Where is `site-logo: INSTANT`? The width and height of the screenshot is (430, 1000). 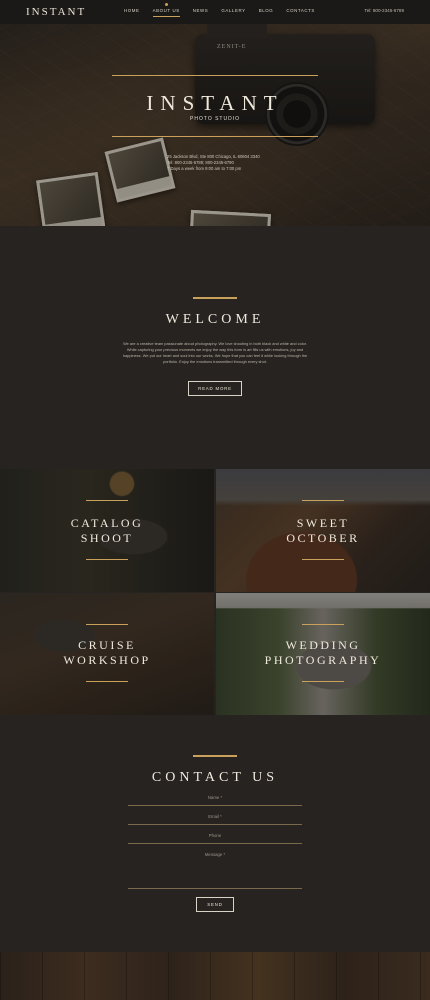
site-logo: INSTANT is located at coordinates (56, 12).